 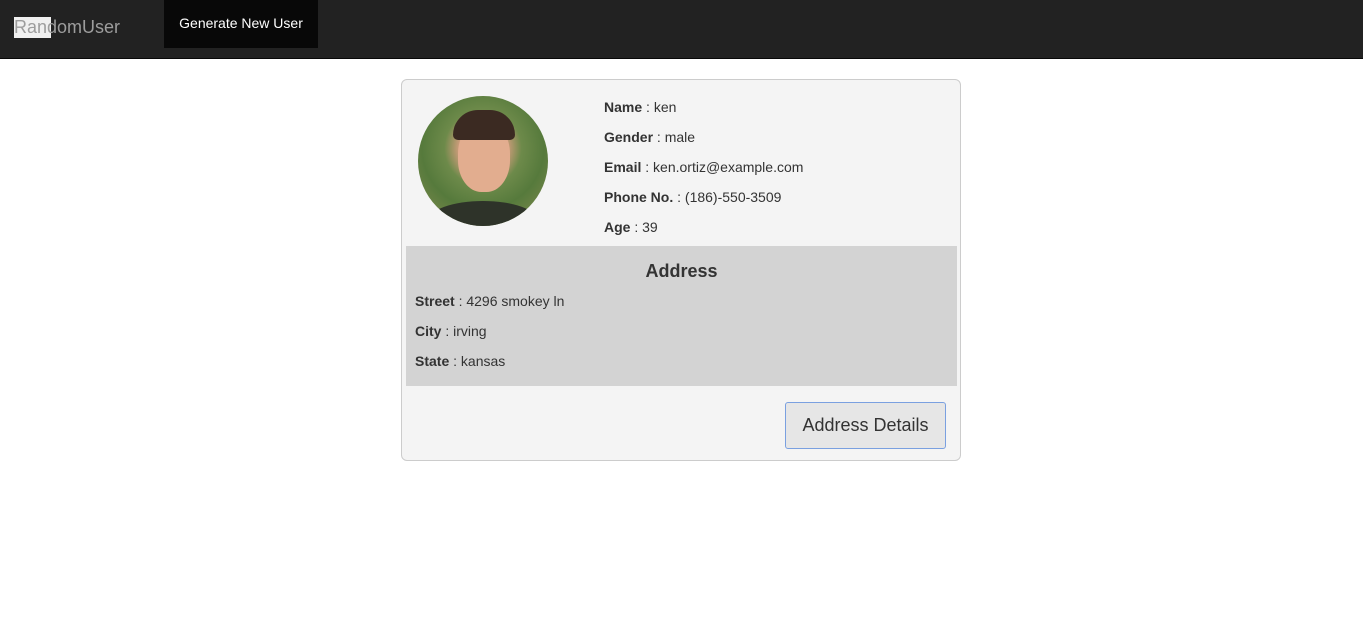 I want to click on phone-row: Phone No. : (186)-550-3509, so click(x=693, y=197).